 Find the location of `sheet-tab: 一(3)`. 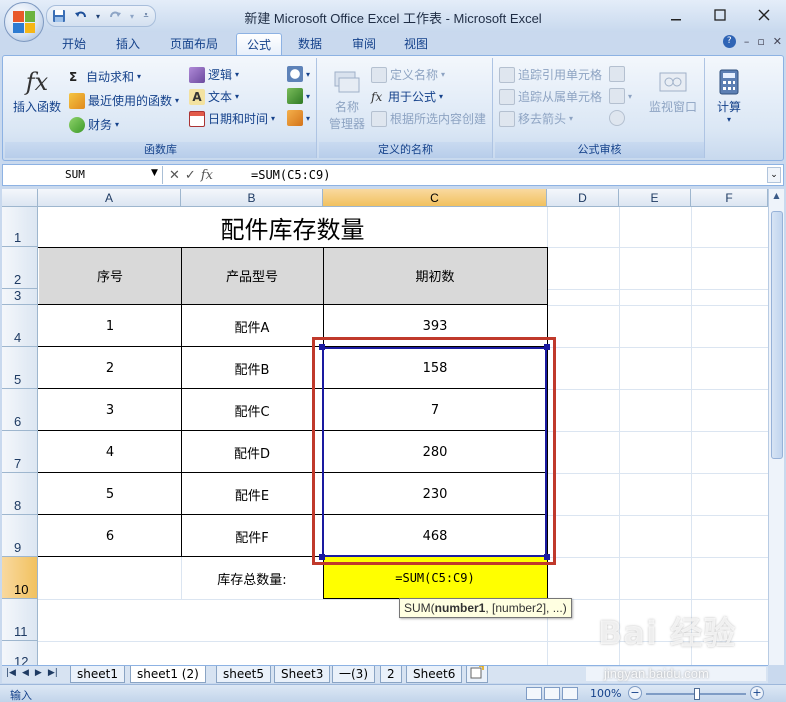

sheet-tab: 一(3) is located at coordinates (353, 674).